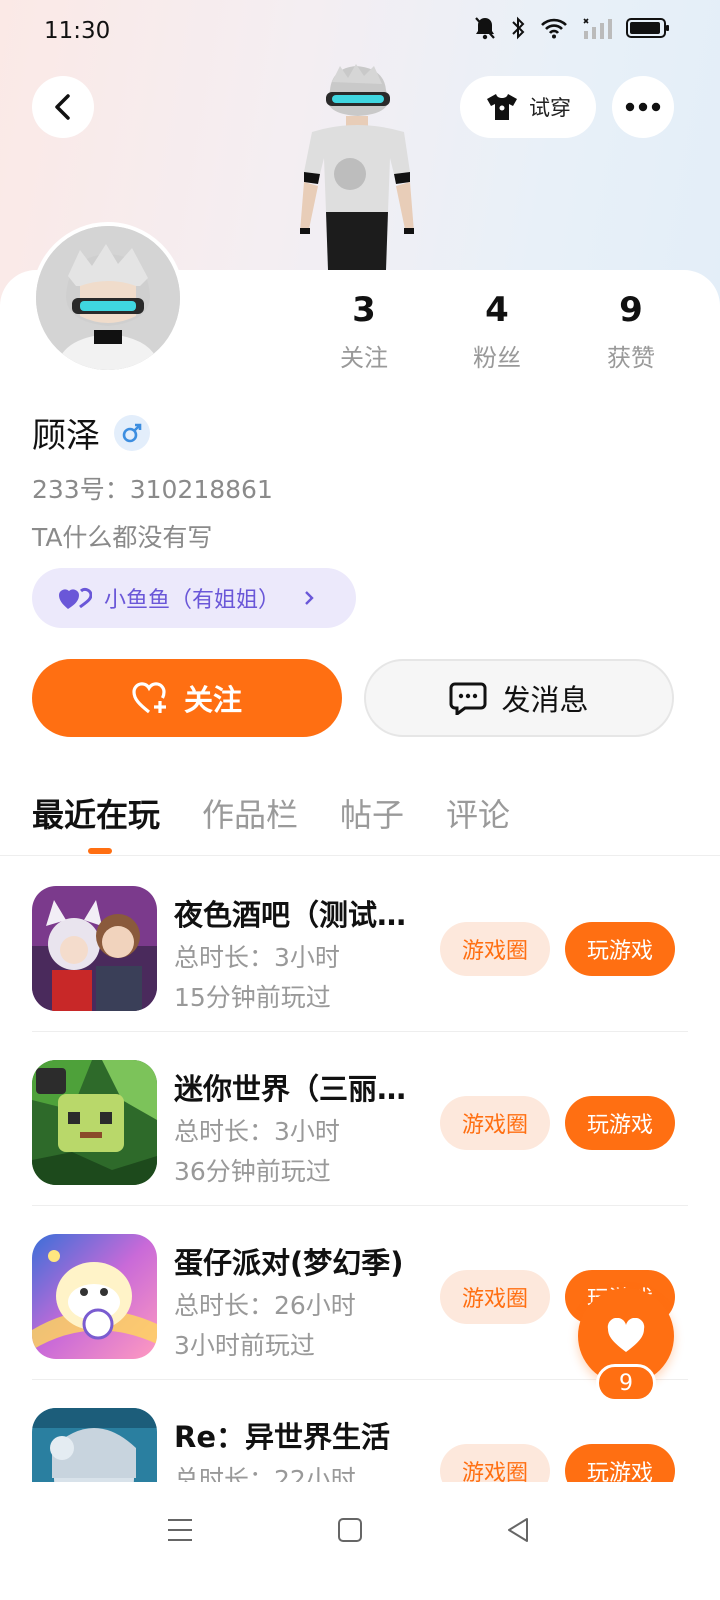 Image resolution: width=720 pixels, height=1600 pixels. What do you see at coordinates (299, 915) in the screenshot?
I see `game-title: 夜色酒吧（测试服）` at bounding box center [299, 915].